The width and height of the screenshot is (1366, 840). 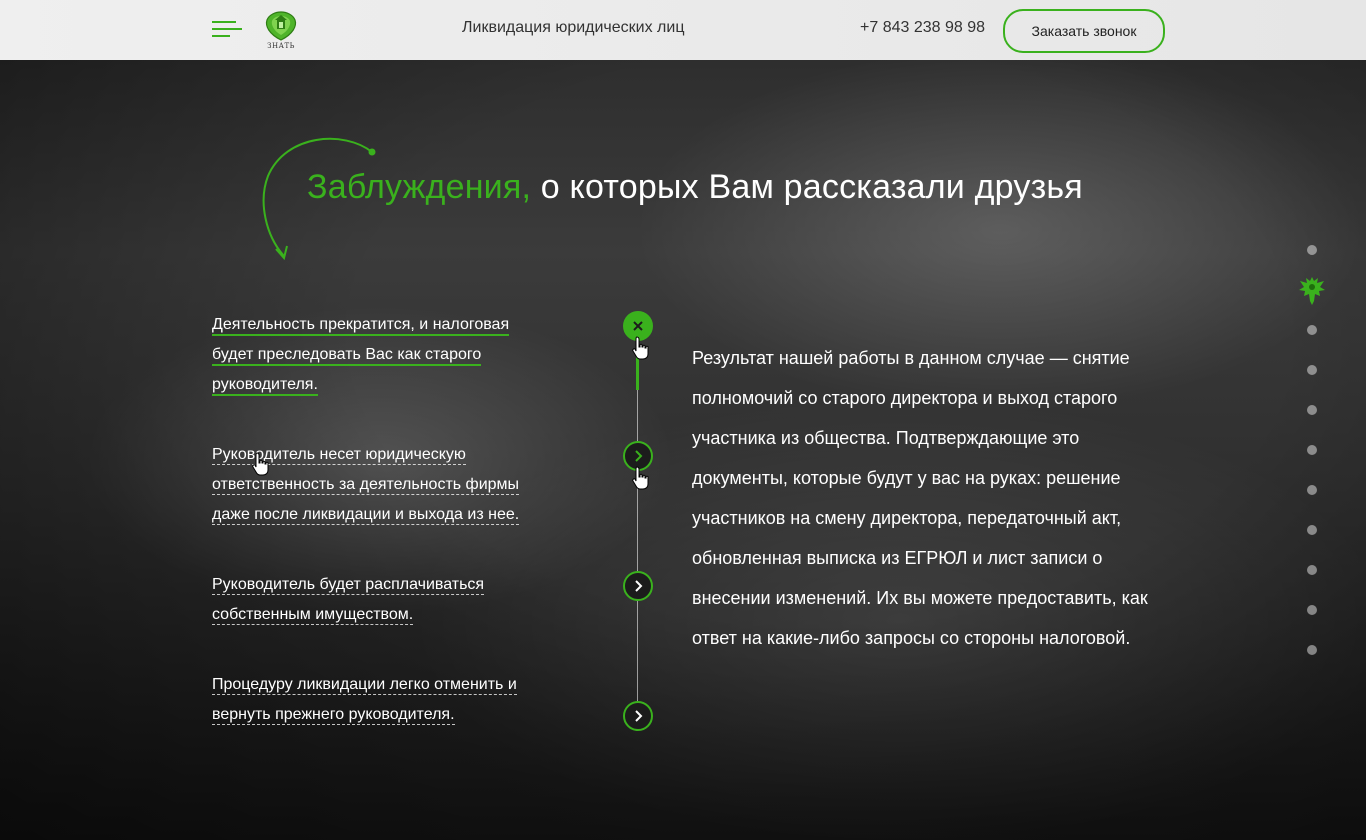 I want to click on timeline-line, so click(x=637, y=527).